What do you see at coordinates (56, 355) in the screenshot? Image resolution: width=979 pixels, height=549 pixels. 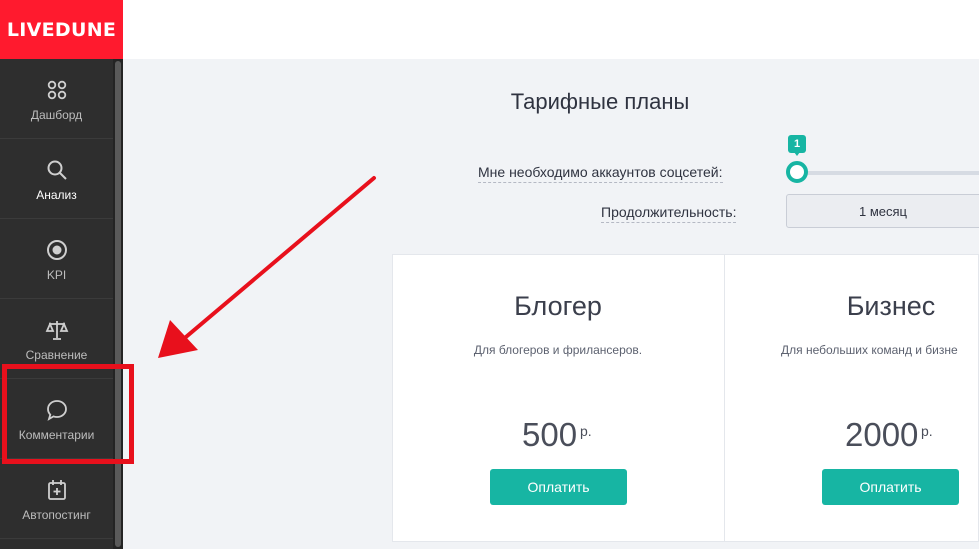 I see `sidebar-item-label: Сравнение` at bounding box center [56, 355].